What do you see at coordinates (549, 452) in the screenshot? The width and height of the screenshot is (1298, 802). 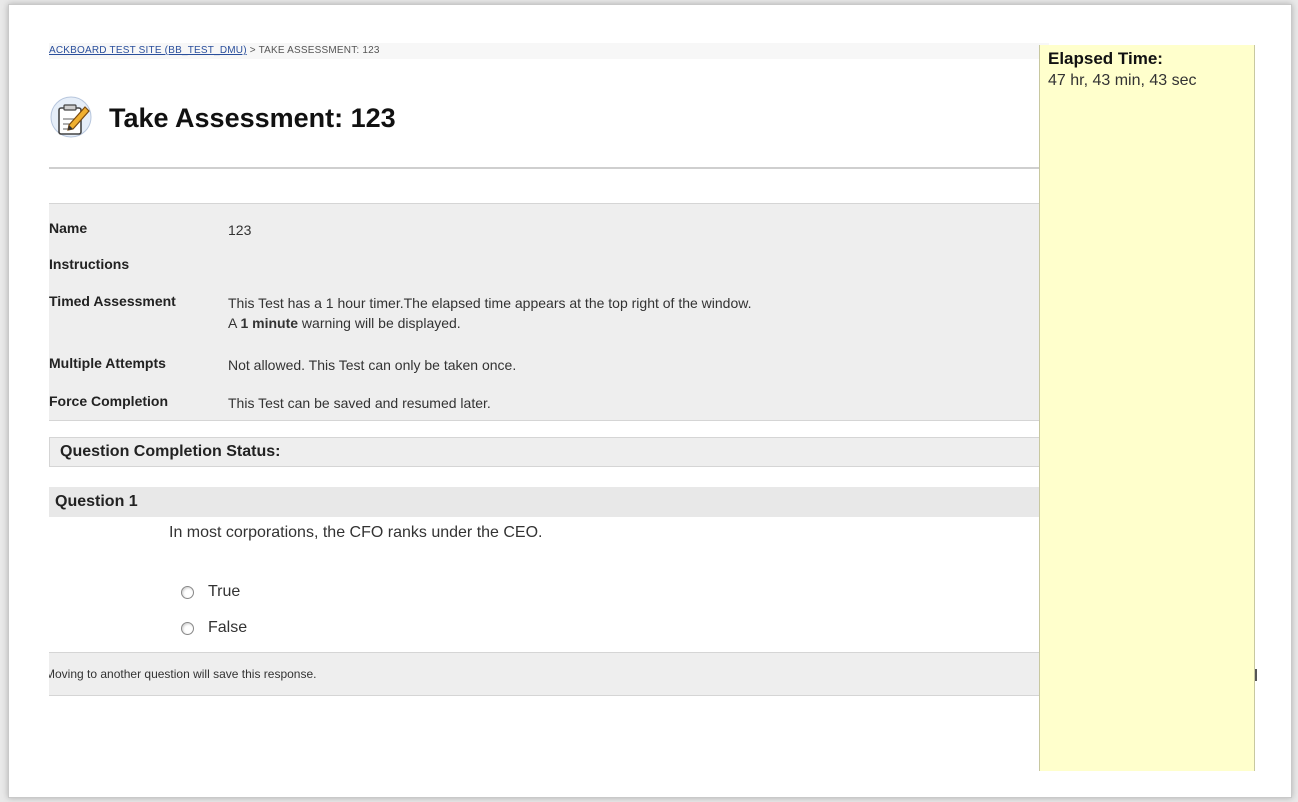 I see `question-completion-status: Question Completion Status:` at bounding box center [549, 452].